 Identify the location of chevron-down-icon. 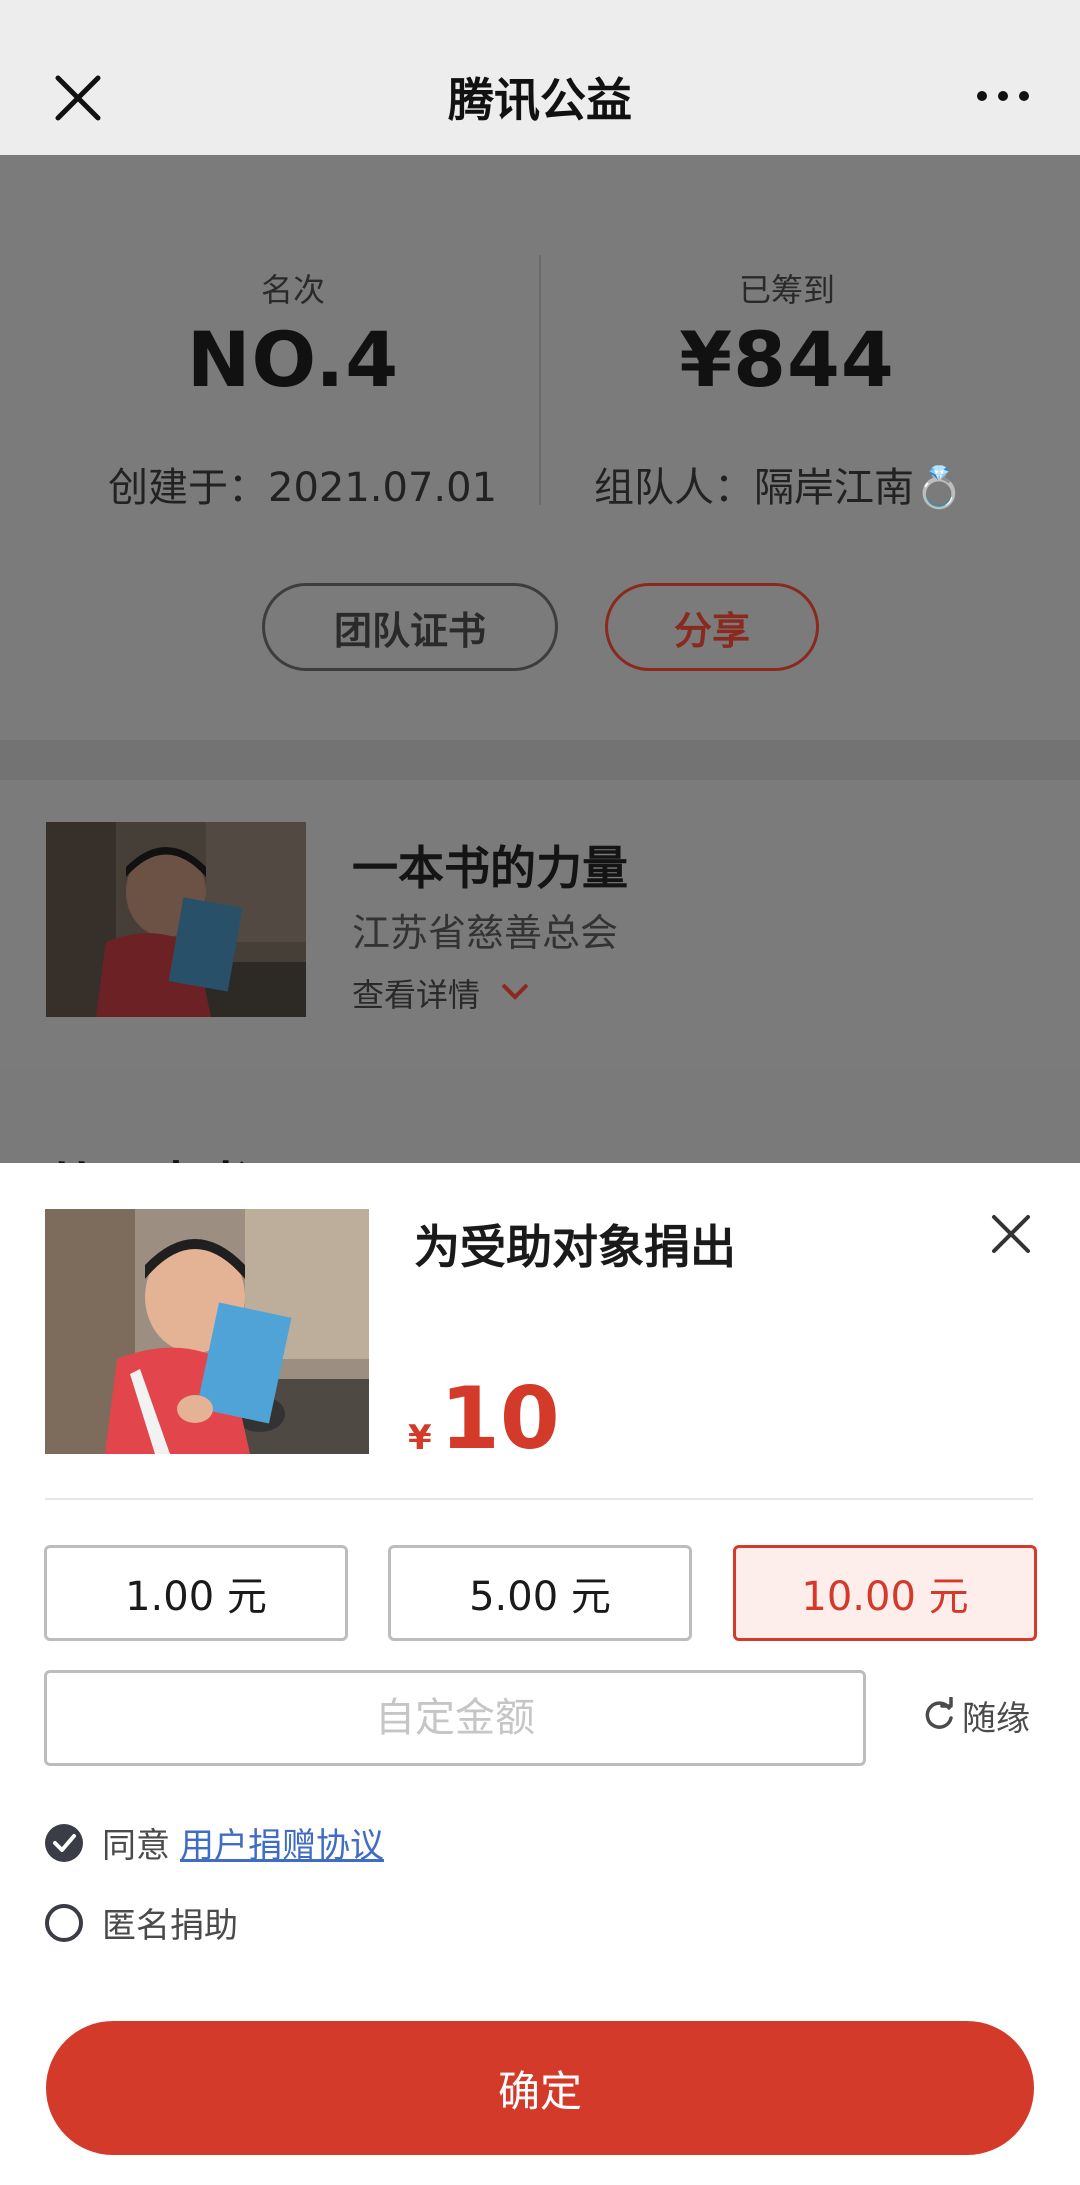
(515, 991).